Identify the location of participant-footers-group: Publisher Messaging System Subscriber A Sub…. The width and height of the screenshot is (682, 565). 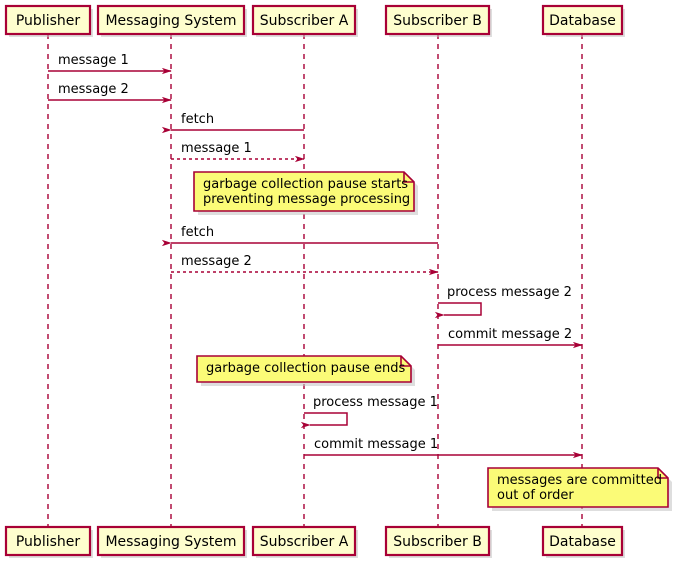
(314, 541).